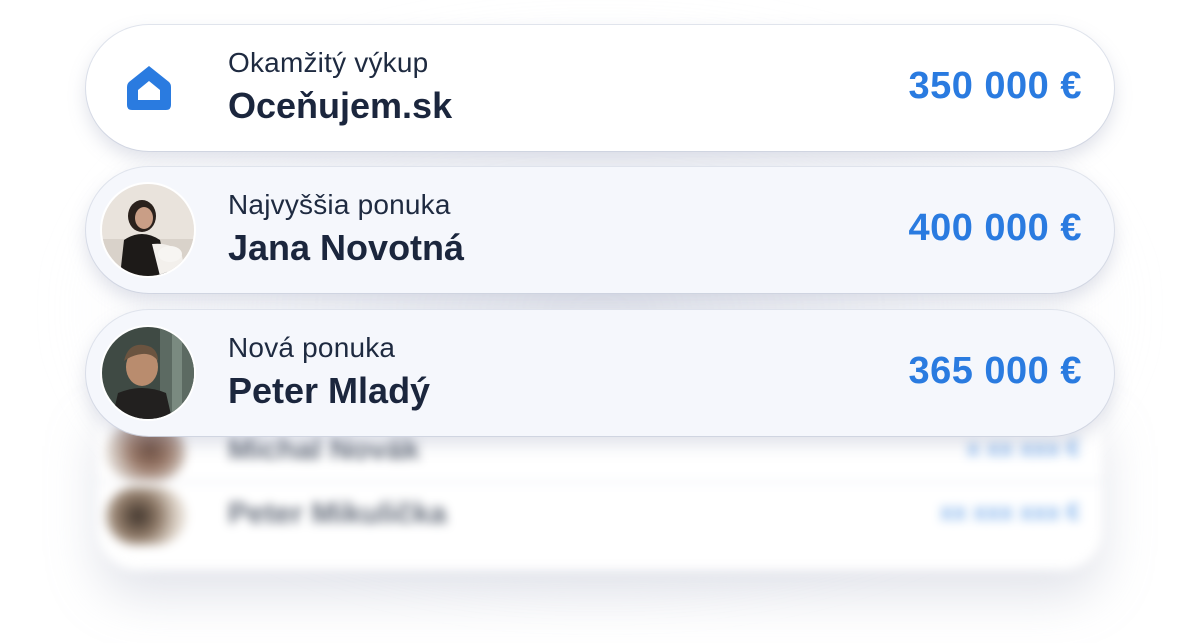 The image size is (1200, 643). What do you see at coordinates (1009, 512) in the screenshot?
I see `offer-price: xx xxx xxx €` at bounding box center [1009, 512].